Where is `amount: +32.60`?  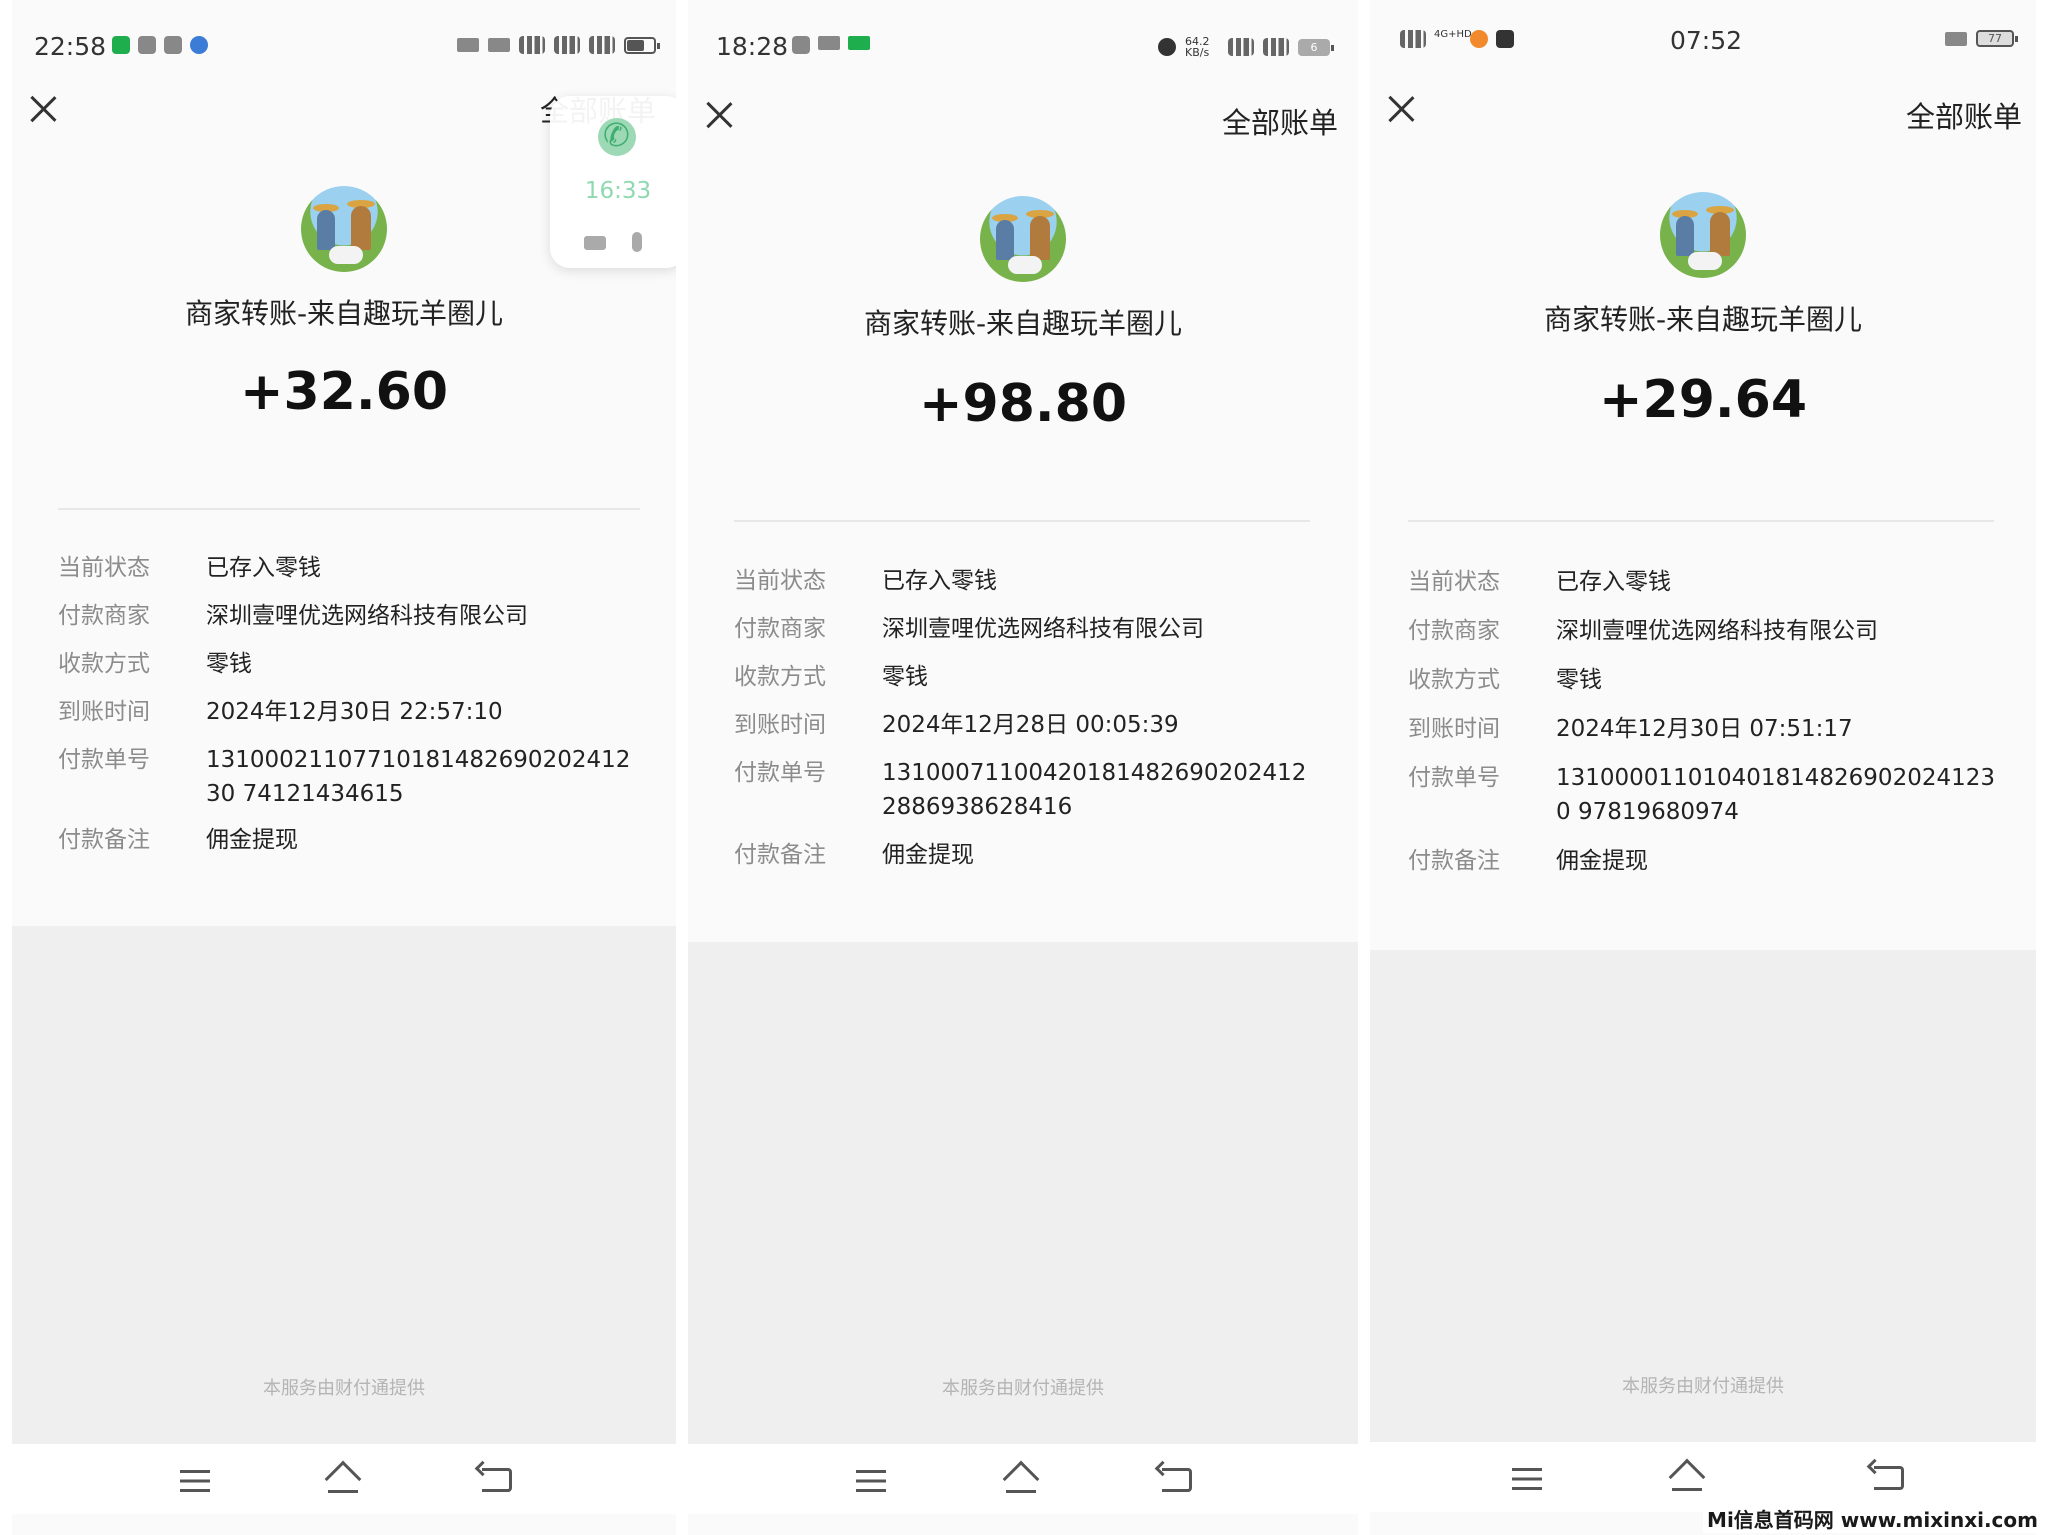
amount: +32.60 is located at coordinates (344, 392).